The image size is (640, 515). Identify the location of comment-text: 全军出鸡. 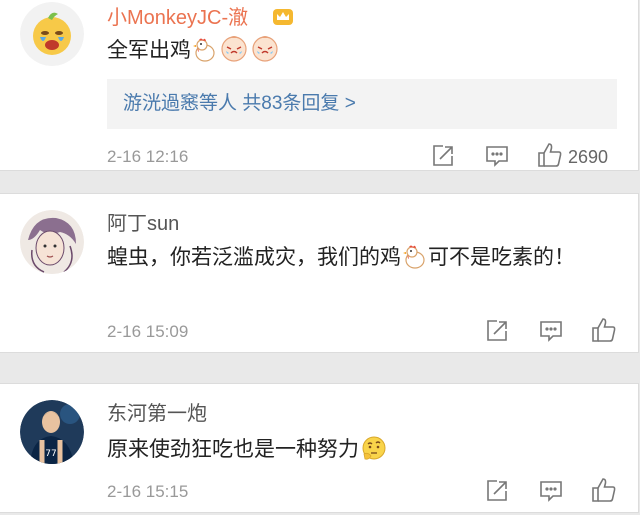
(357, 54).